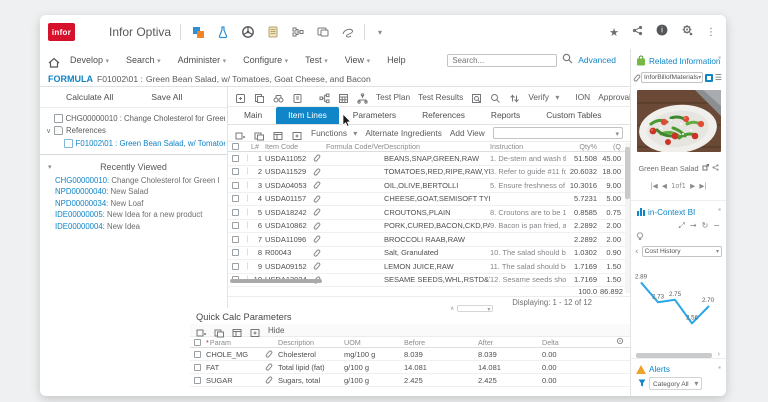 The width and height of the screenshot is (768, 402). What do you see at coordinates (718, 77) in the screenshot?
I see `list-view-icon: ☰` at bounding box center [718, 77].